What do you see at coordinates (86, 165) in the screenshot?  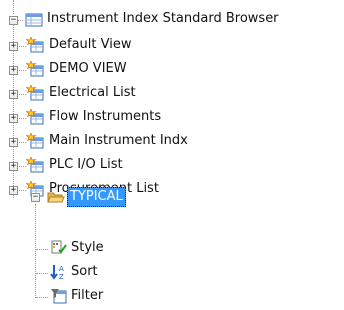 I see `view-label: PLC I/O List` at bounding box center [86, 165].